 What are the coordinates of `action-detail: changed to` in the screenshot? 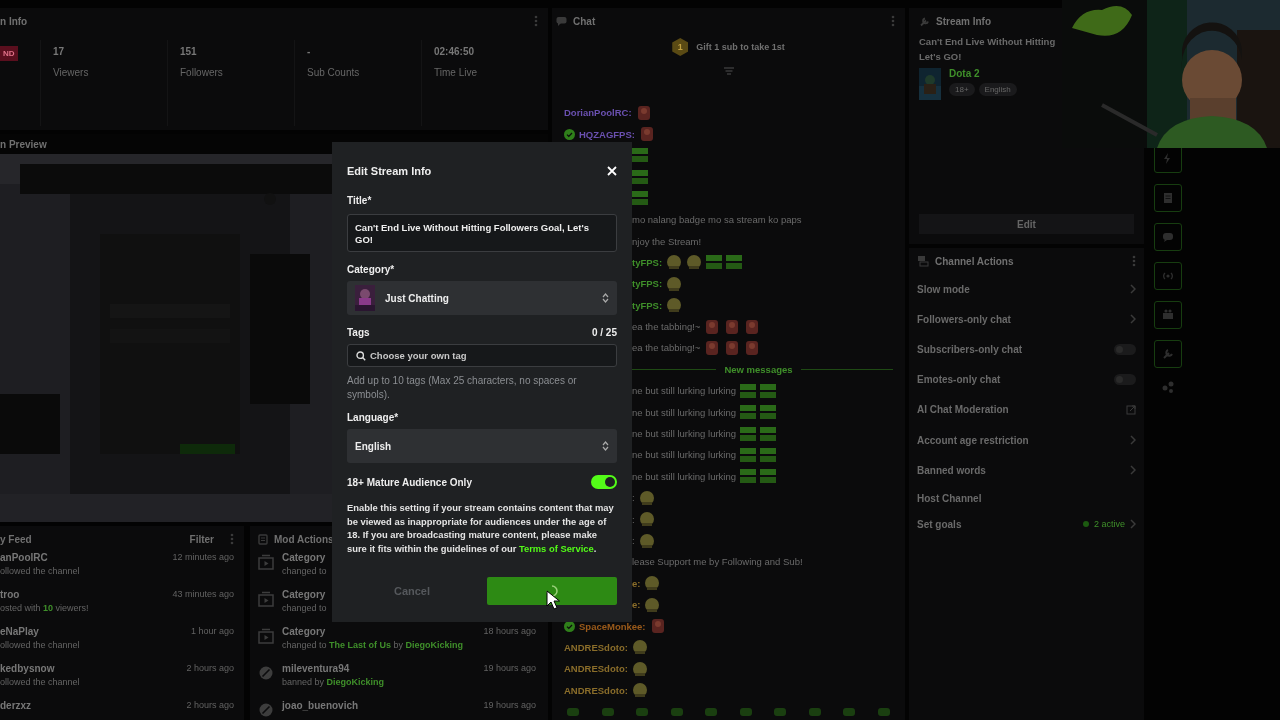 It's located at (305, 608).